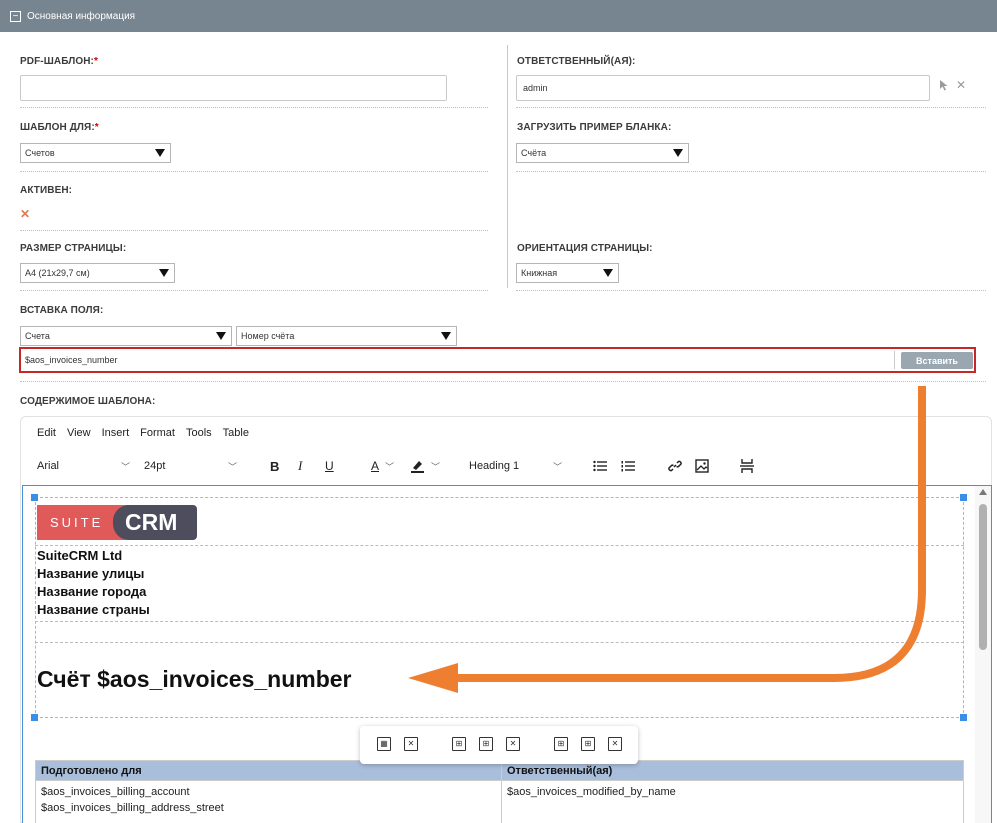 The height and width of the screenshot is (823, 997). What do you see at coordinates (507, 166) in the screenshot?
I see `column-divider` at bounding box center [507, 166].